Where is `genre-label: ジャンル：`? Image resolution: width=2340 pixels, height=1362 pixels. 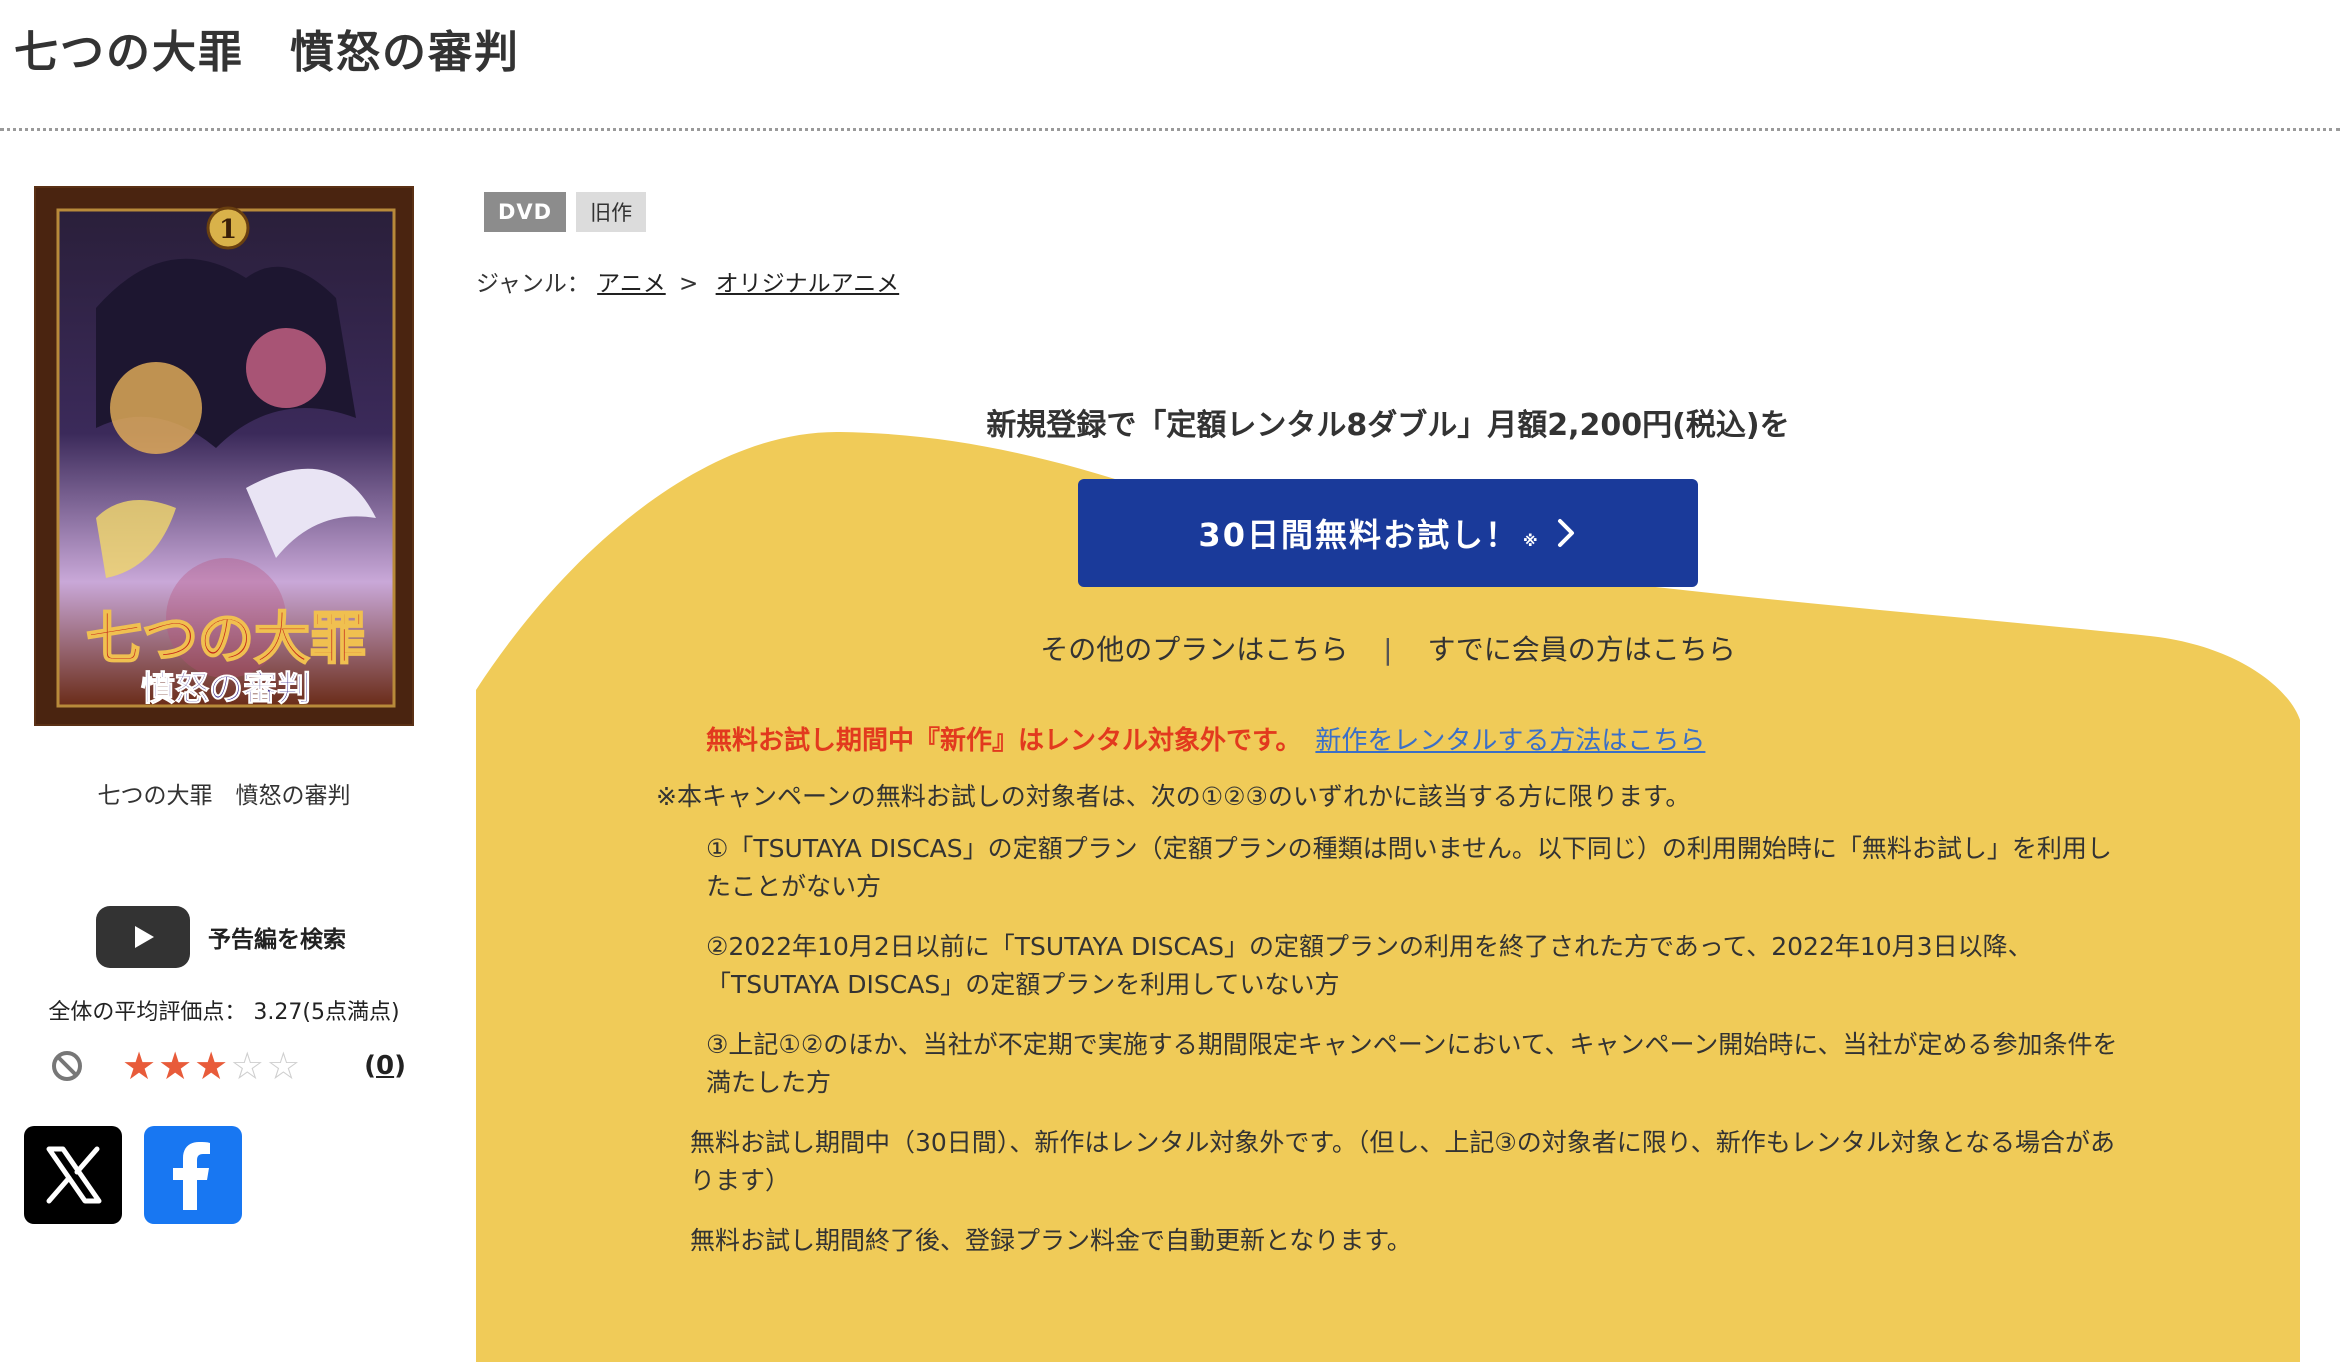 genre-label: ジャンル： is located at coordinates (533, 284).